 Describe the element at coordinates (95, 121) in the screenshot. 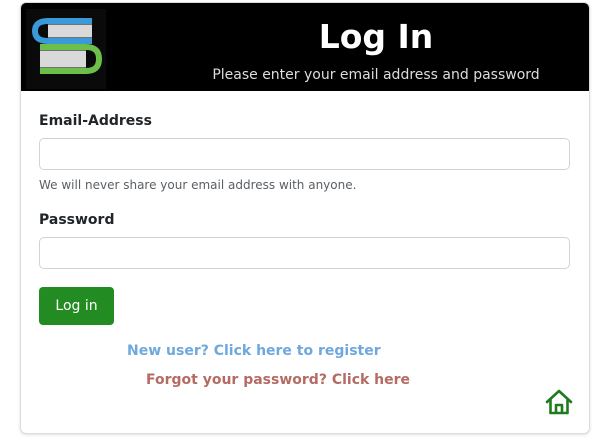

I see `email-label: Email-Address` at that location.